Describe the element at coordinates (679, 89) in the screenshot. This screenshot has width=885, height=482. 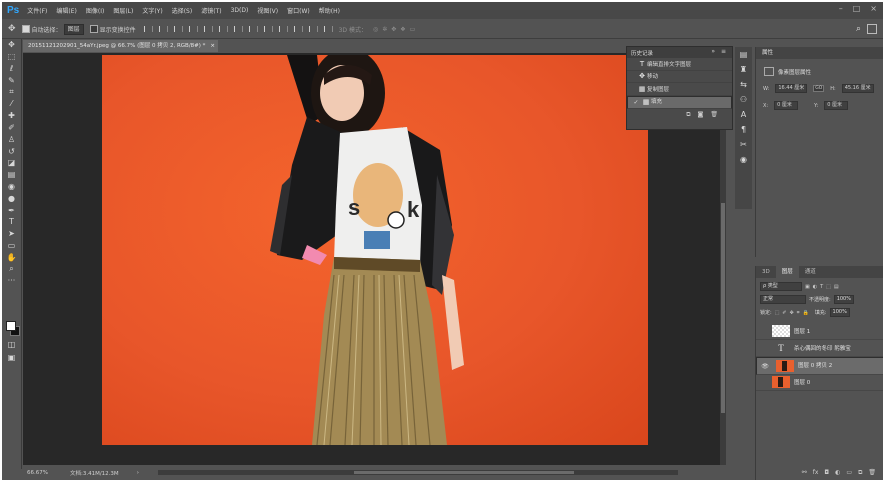
I see `history-item: ▦ 复制图层` at that location.